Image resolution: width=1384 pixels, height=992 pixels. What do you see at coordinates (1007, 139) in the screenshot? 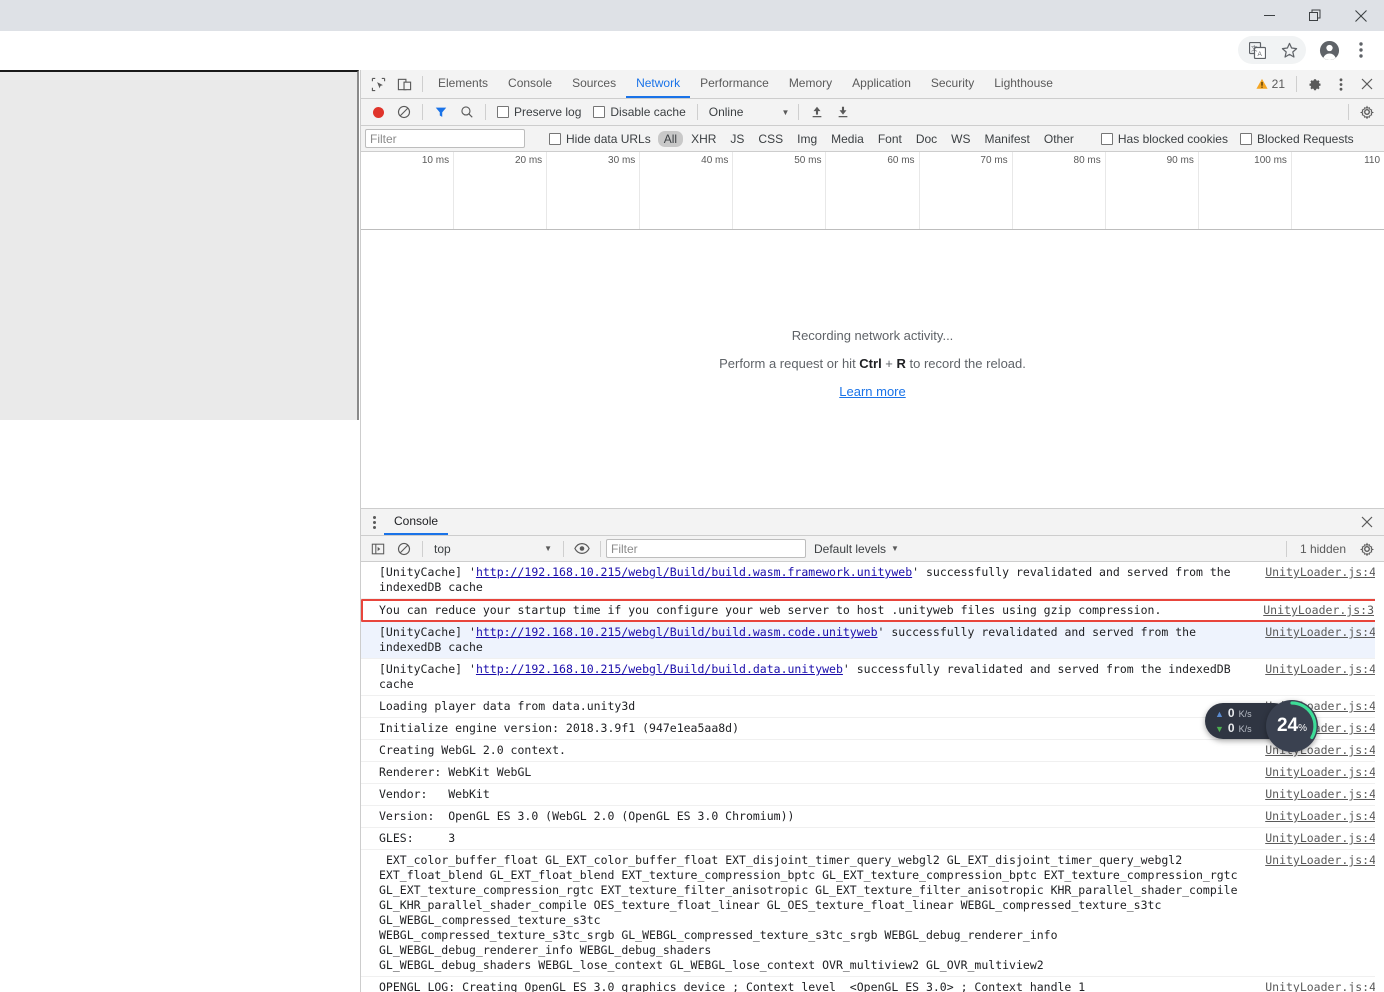
I see `type-filter-manifest: Manifest` at bounding box center [1007, 139].